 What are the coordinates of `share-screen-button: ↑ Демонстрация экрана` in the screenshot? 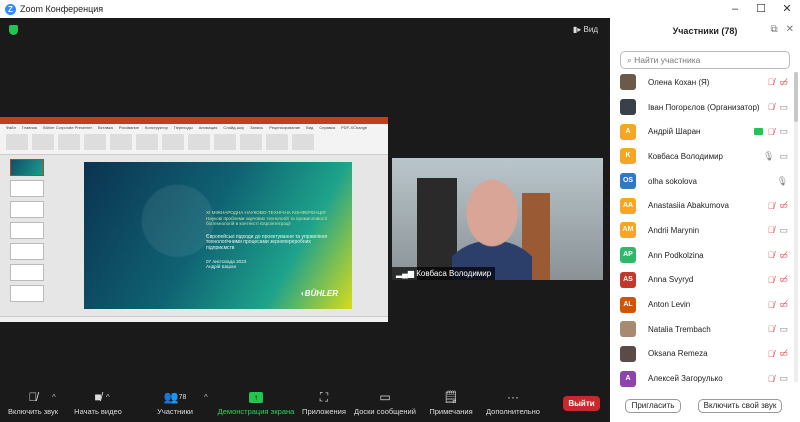 It's located at (256, 401).